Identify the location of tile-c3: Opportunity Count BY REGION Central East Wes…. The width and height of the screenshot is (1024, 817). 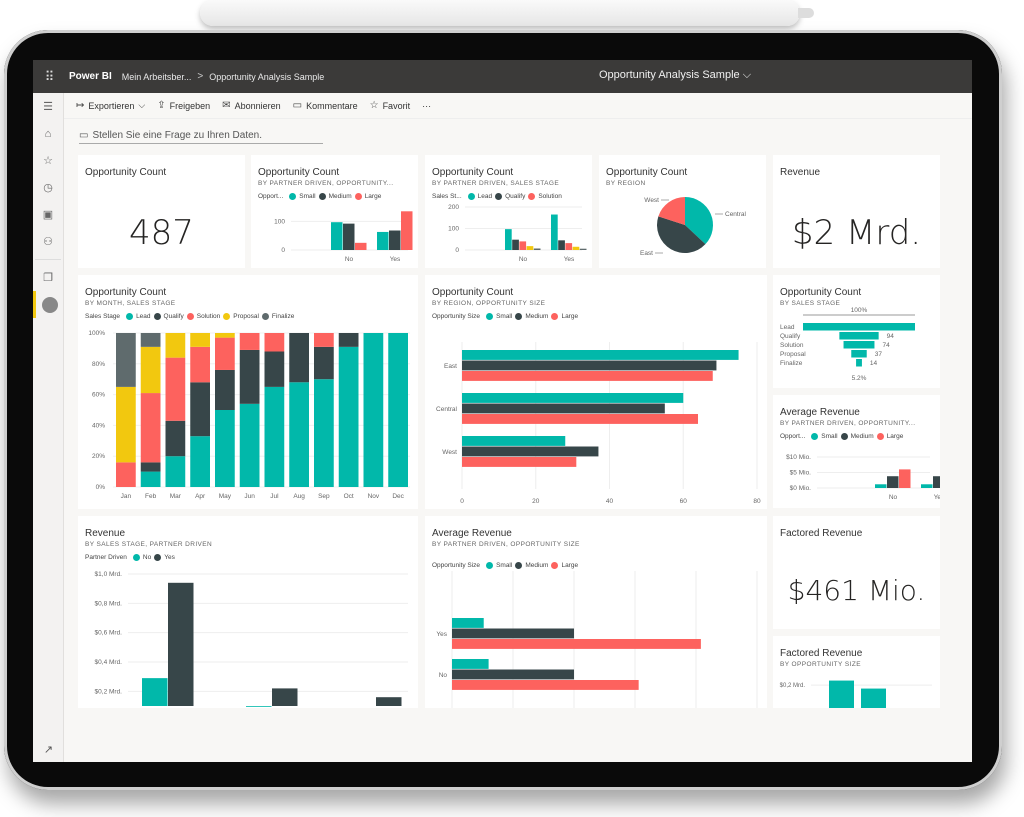
(682, 211).